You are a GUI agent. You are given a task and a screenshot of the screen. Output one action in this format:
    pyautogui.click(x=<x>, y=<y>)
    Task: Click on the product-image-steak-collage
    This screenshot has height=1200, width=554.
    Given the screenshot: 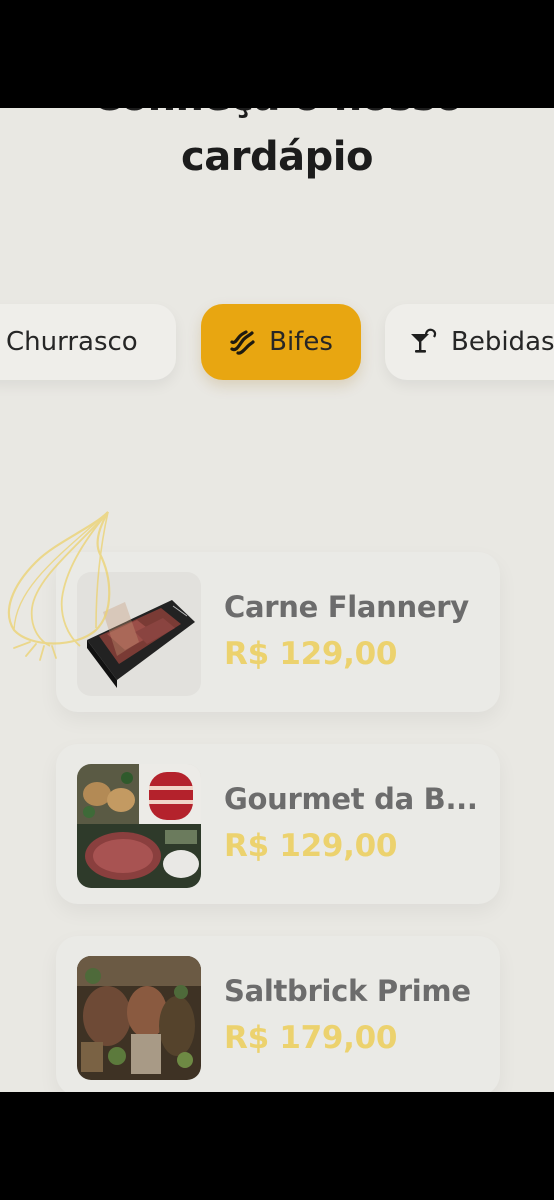 What is the action you would take?
    pyautogui.click(x=139, y=826)
    